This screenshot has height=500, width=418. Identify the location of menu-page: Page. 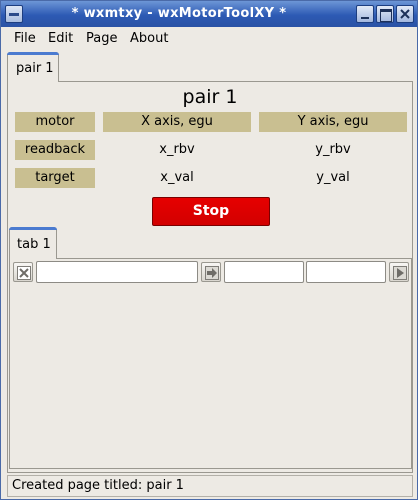
(101, 38).